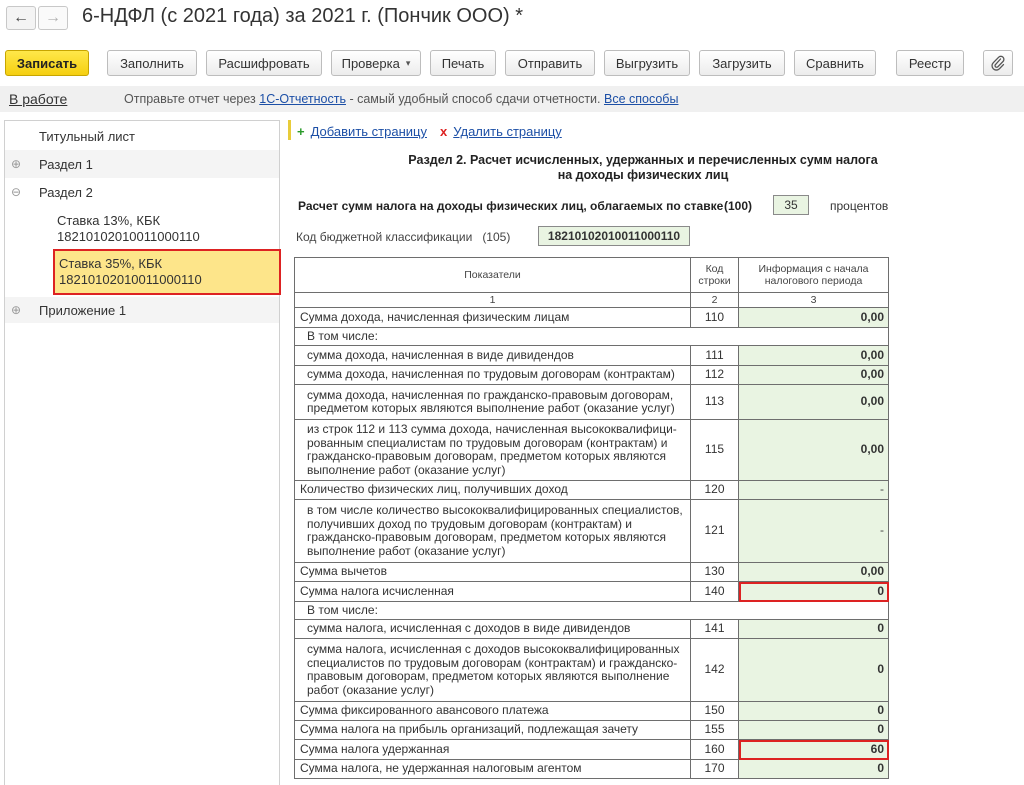 Image resolution: width=1024 pixels, height=785 pixels. What do you see at coordinates (408, 62) in the screenshot?
I see `chevron-down-icon: ▾` at bounding box center [408, 62].